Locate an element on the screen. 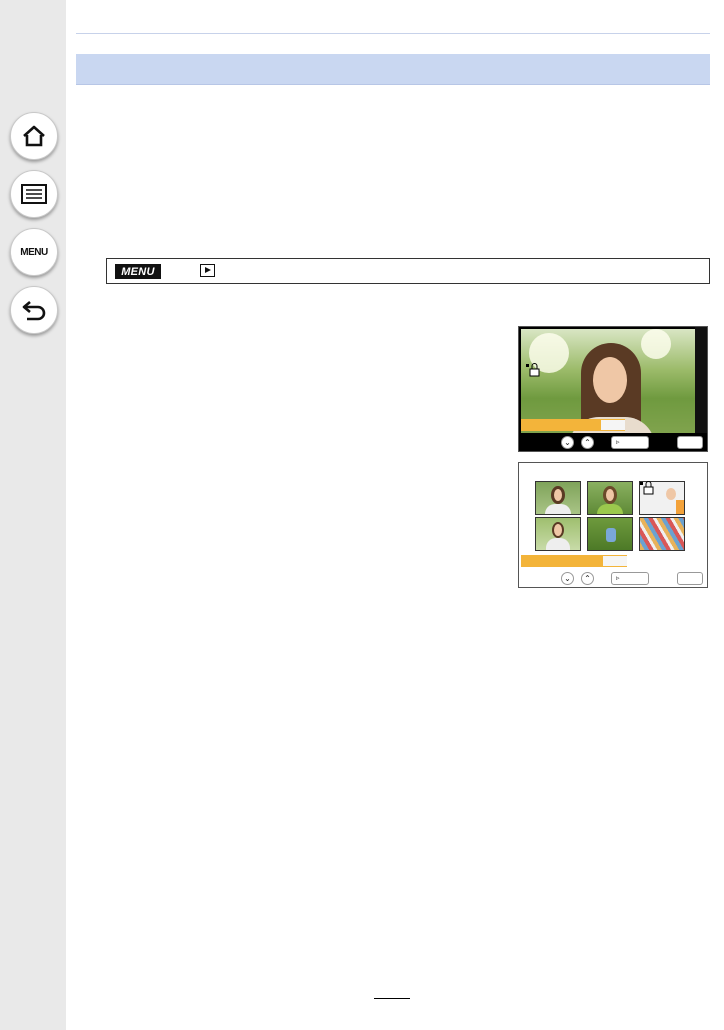  contents-button is located at coordinates (34, 194).